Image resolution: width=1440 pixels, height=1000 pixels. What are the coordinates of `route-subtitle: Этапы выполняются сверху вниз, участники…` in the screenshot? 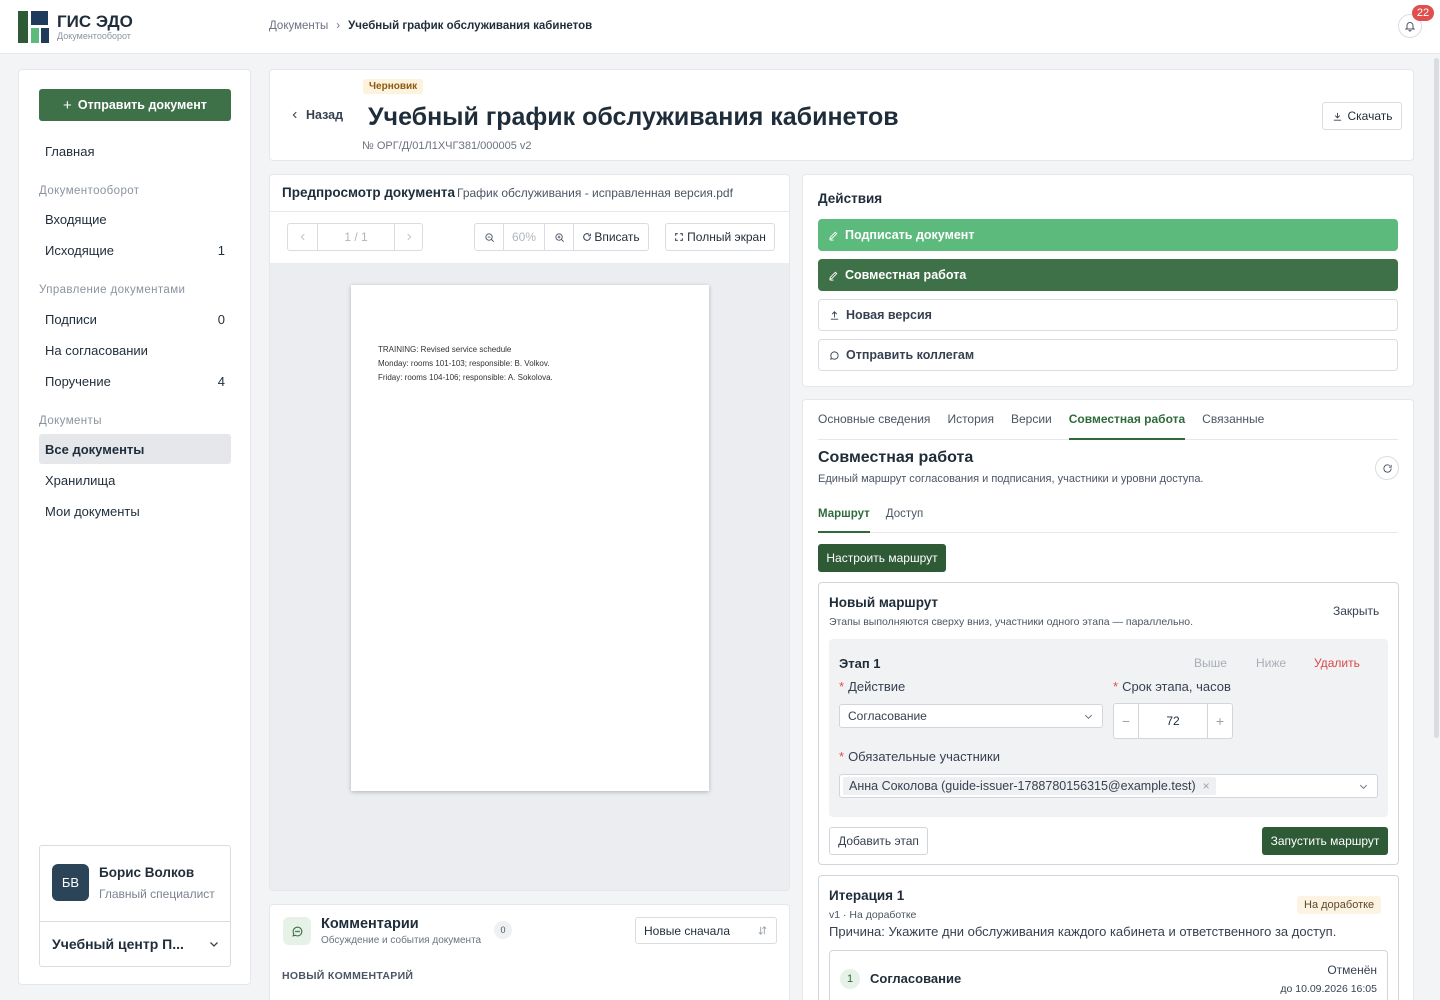 It's located at (1011, 622).